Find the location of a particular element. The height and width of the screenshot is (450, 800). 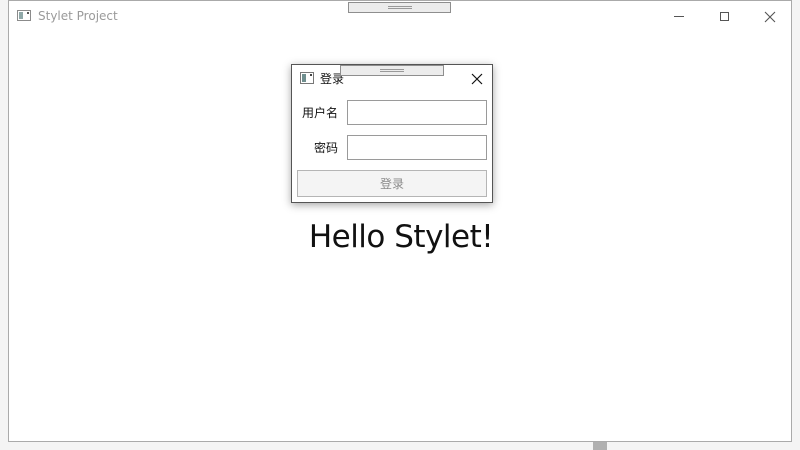

maximize-icon is located at coordinates (724, 16).